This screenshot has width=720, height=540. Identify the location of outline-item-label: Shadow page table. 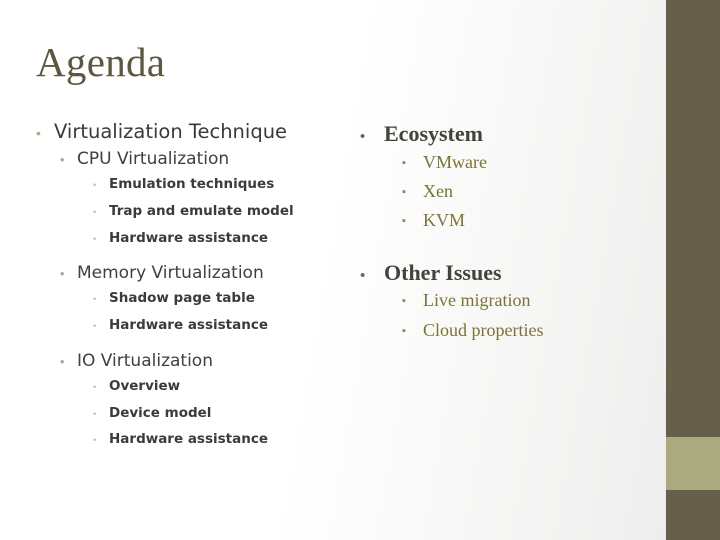
(182, 298).